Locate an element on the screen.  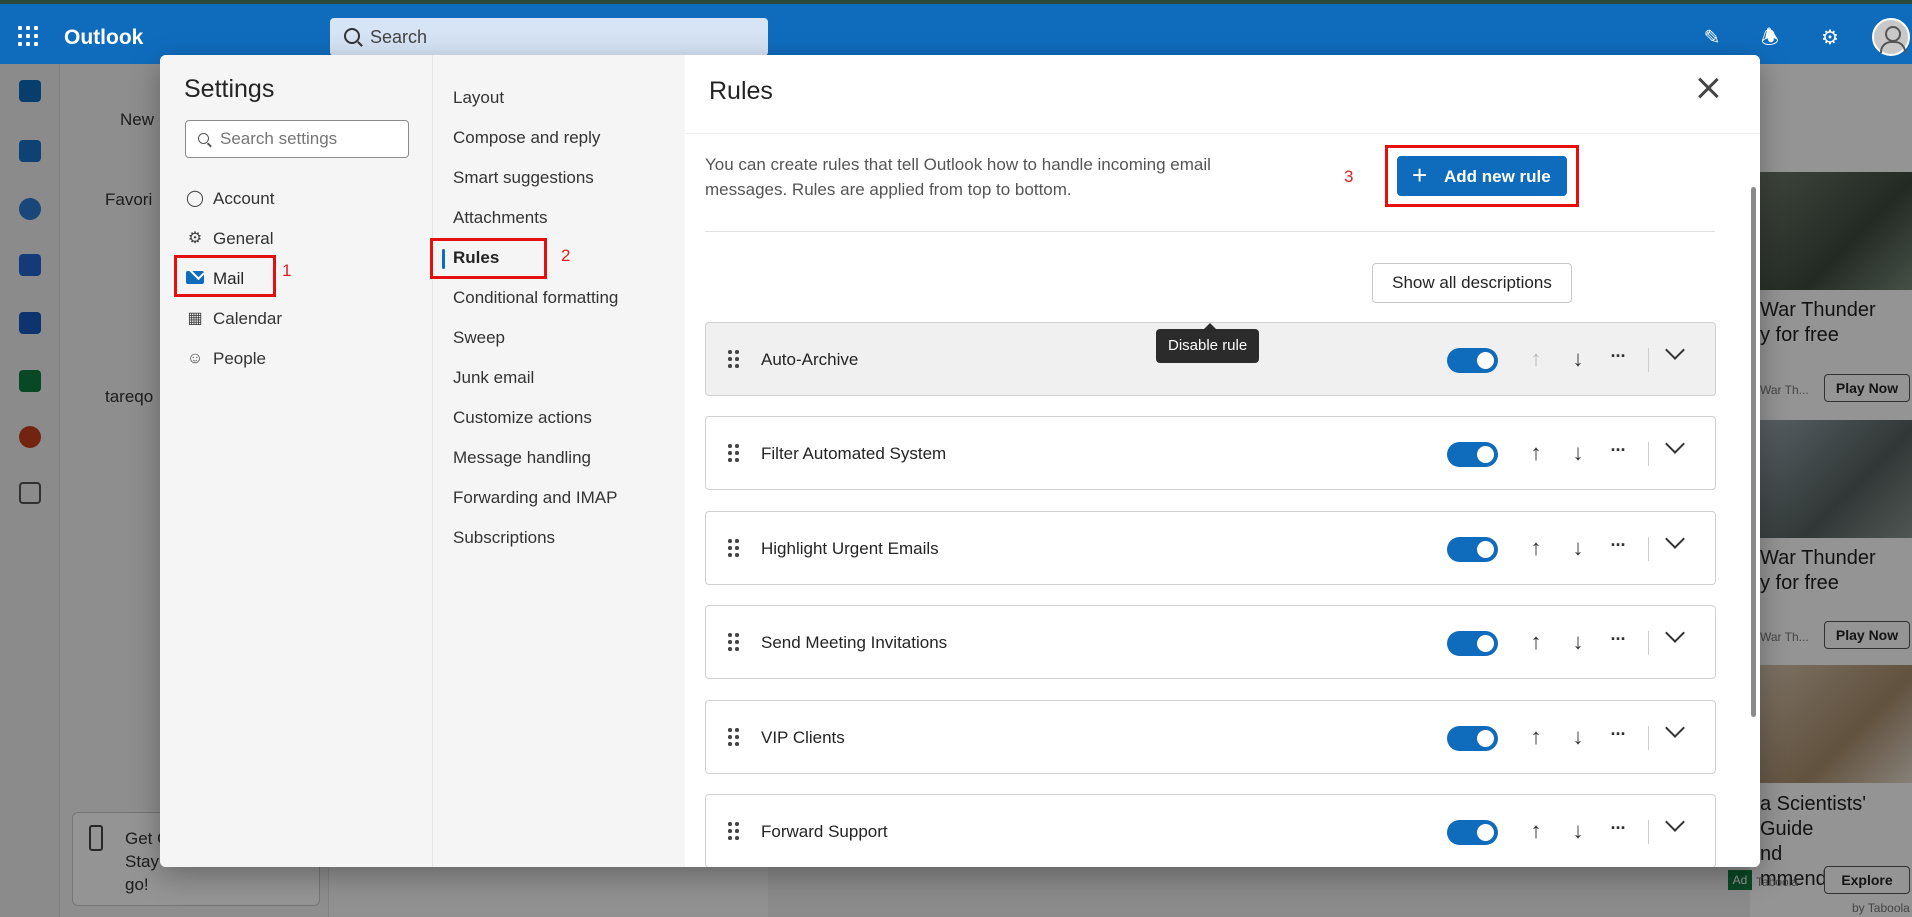
section-customize-actions: Customize actions is located at coordinates (522, 418).